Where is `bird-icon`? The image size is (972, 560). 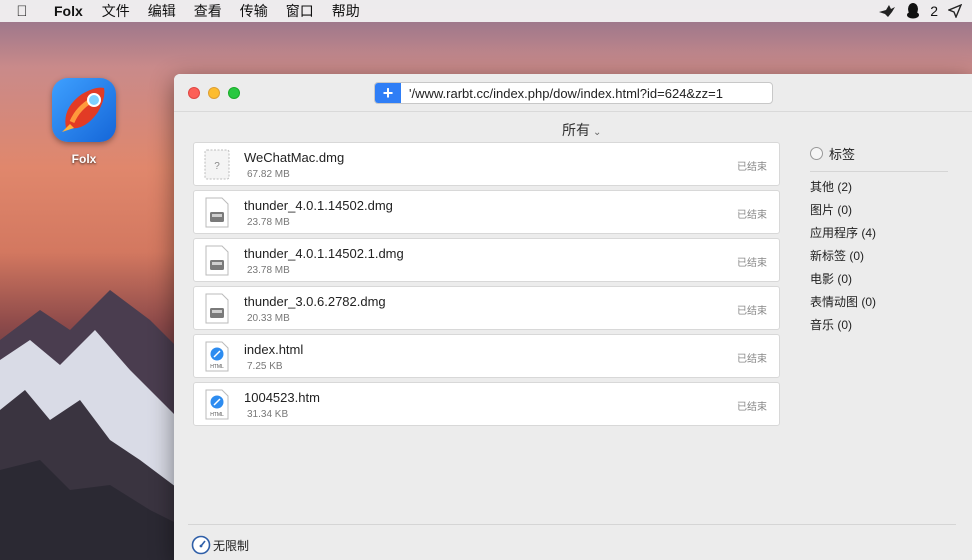 bird-icon is located at coordinates (887, 11).